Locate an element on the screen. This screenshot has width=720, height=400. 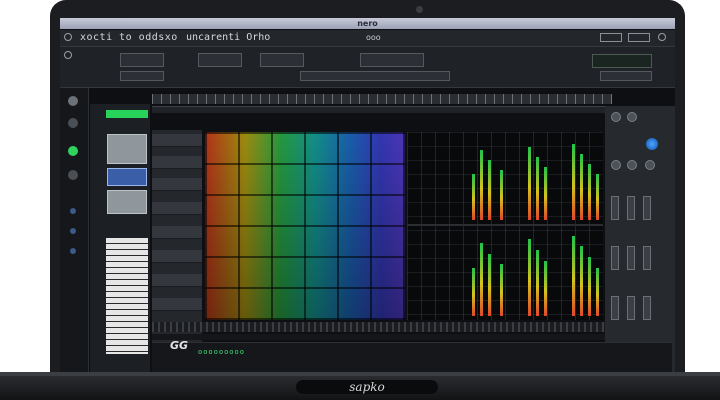
brand-logo: sapko is located at coordinates (367, 387).